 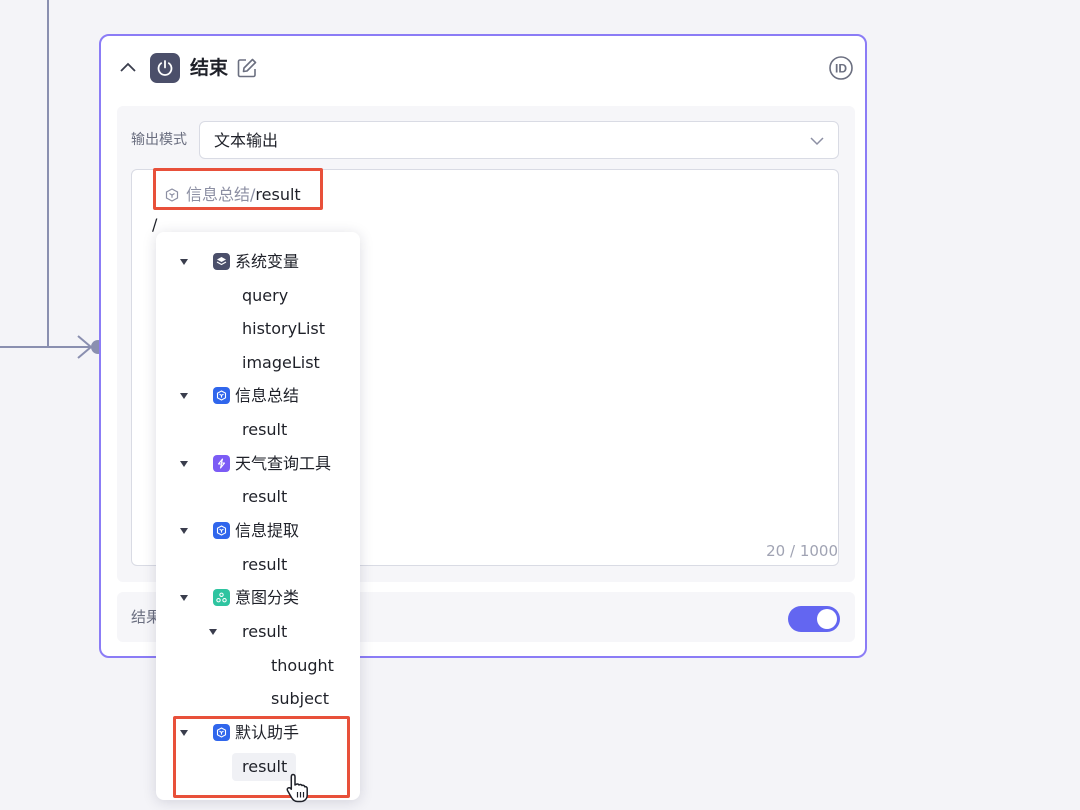 What do you see at coordinates (802, 551) in the screenshot?
I see `character-counter: 20 / 1000` at bounding box center [802, 551].